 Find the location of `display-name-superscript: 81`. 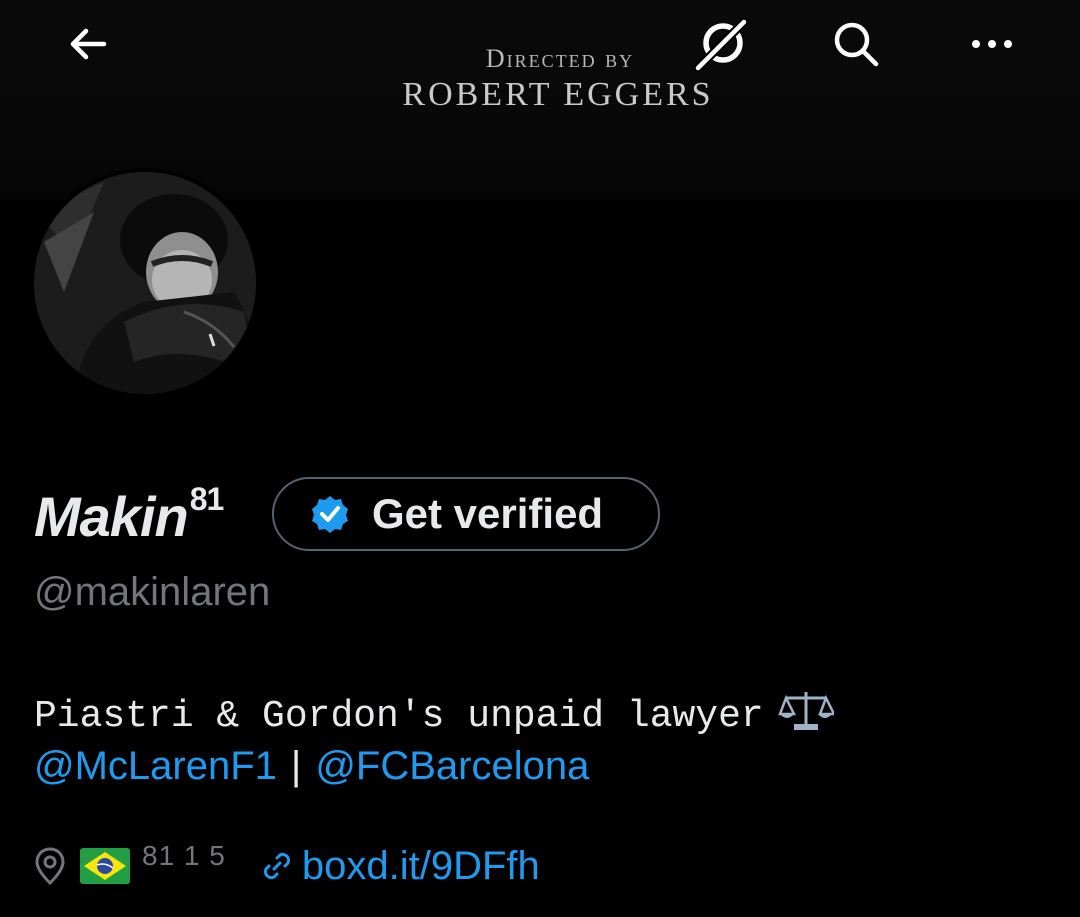

display-name-superscript: 81 is located at coordinates (207, 498).